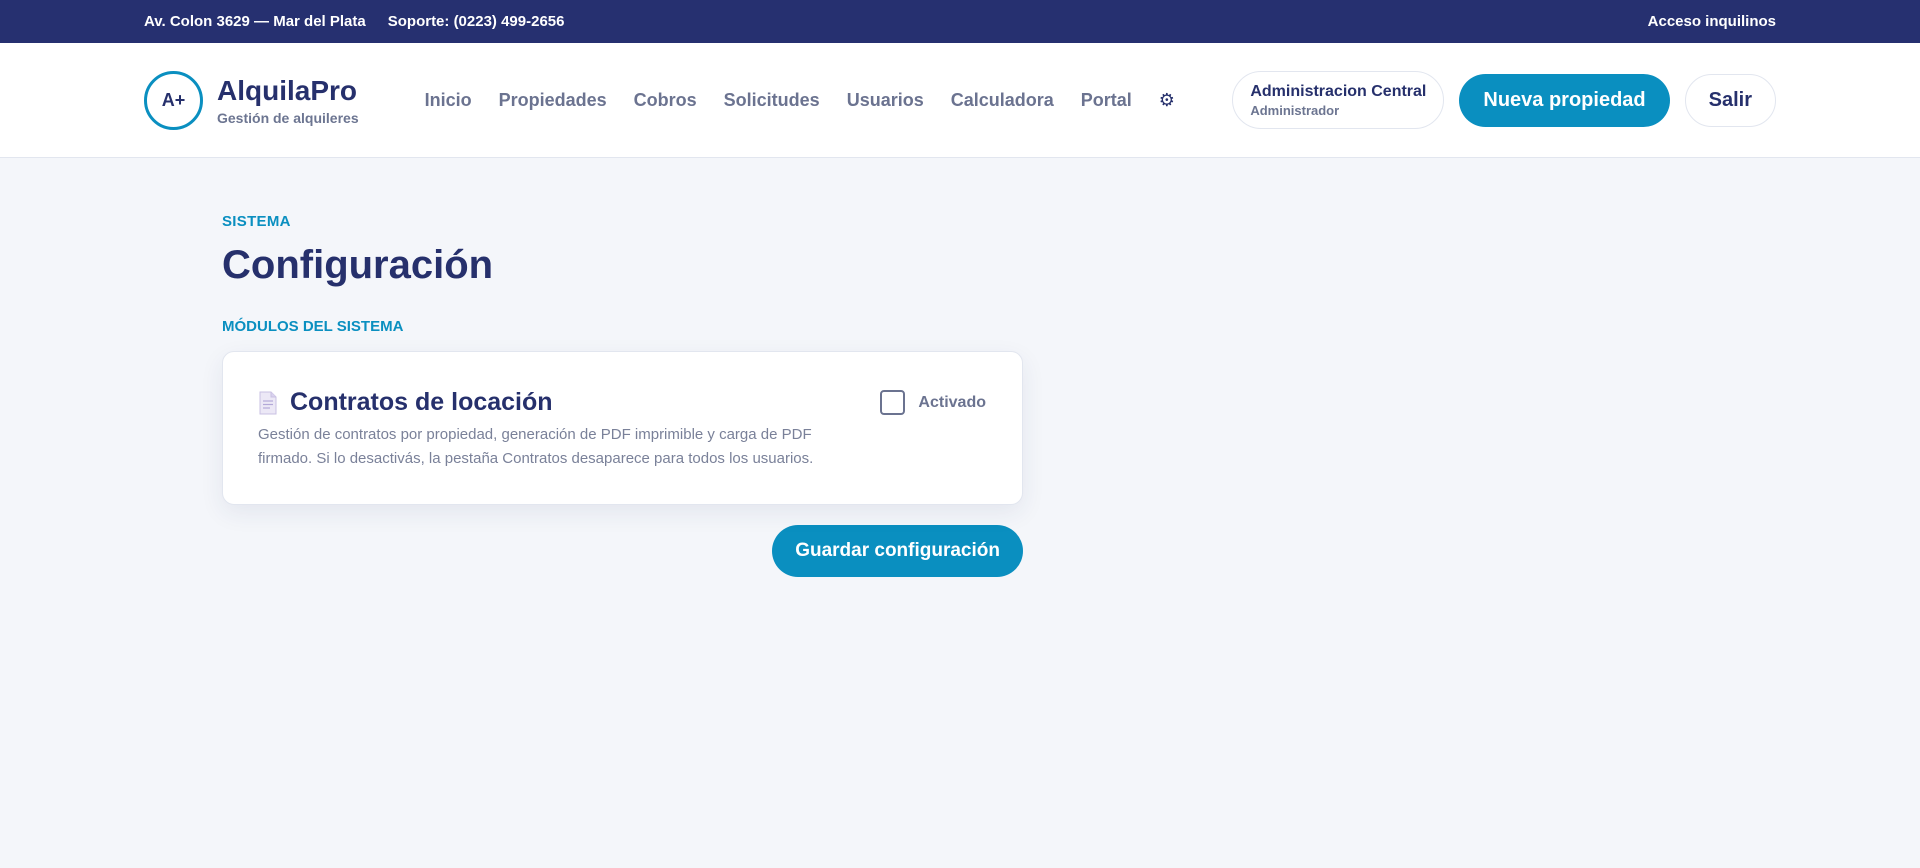  Describe the element at coordinates (268, 403) in the screenshot. I see `document-icon` at that location.